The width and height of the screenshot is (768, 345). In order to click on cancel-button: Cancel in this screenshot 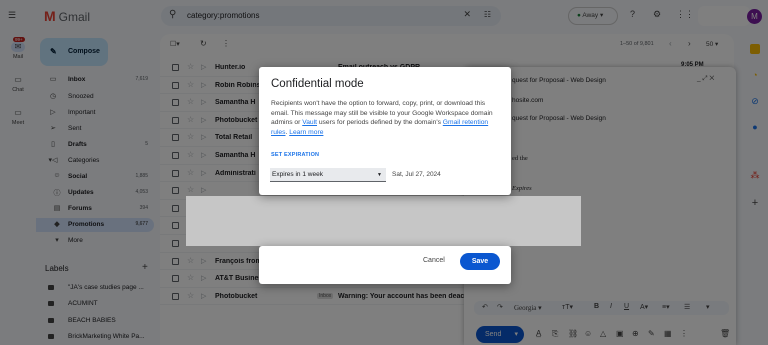, I will do `click(434, 260)`.